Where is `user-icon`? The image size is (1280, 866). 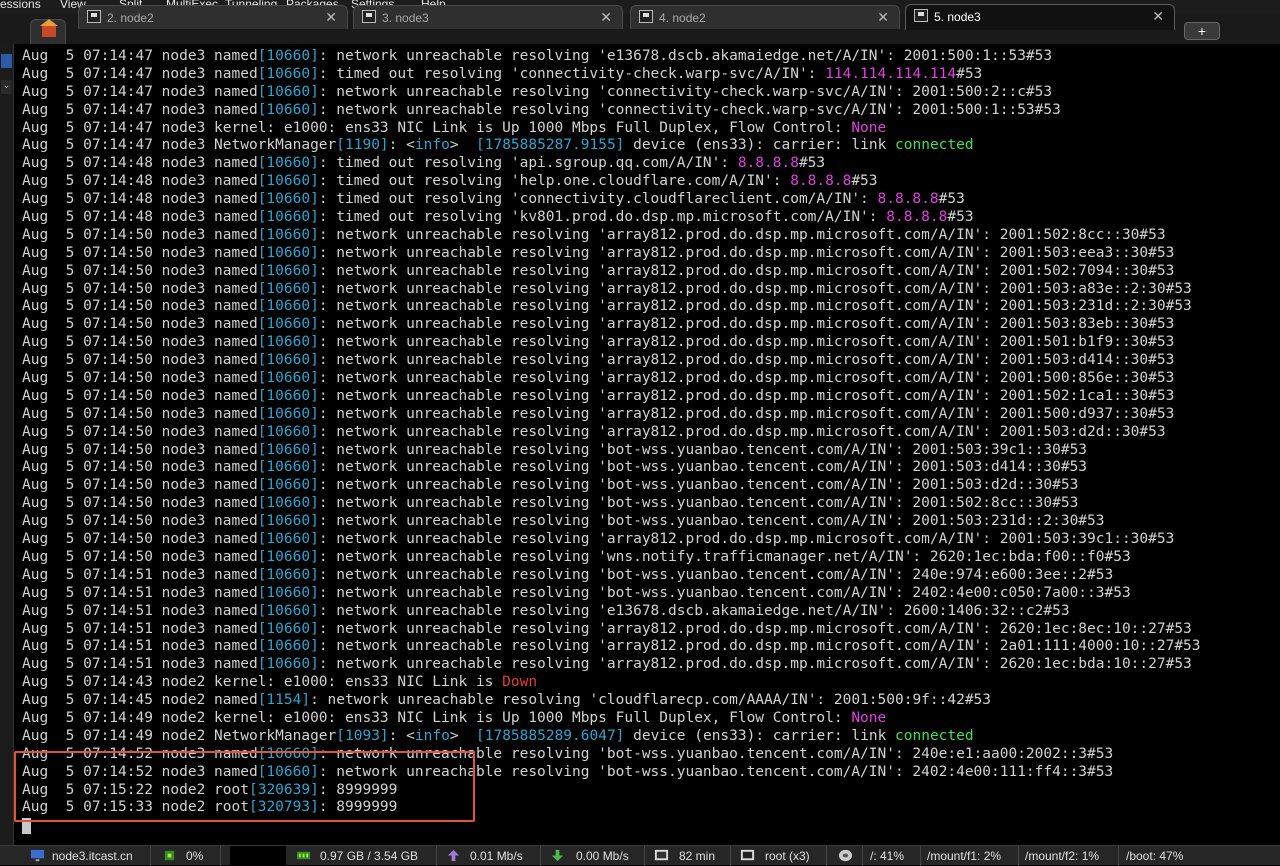 user-icon is located at coordinates (747, 855).